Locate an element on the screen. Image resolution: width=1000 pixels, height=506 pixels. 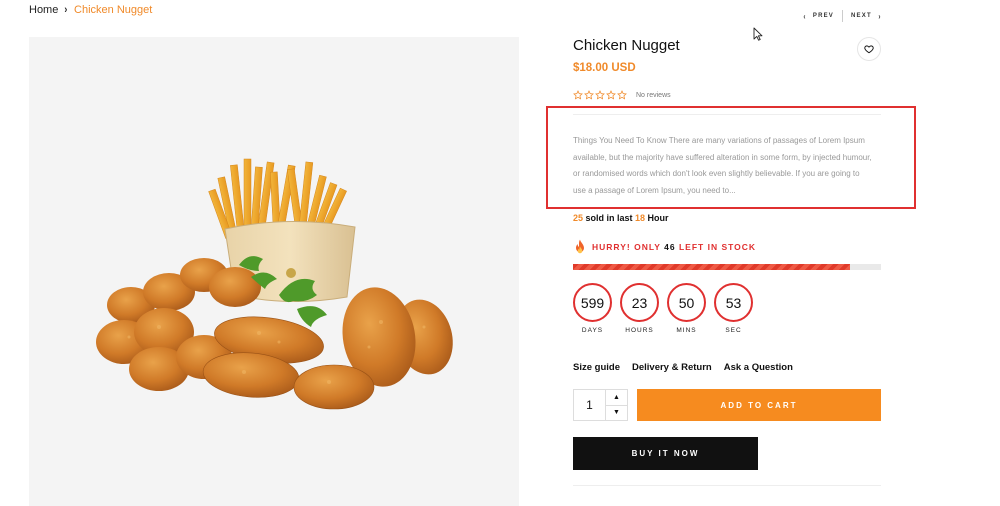
quantity-decrease-button: ▼ is located at coordinates (616, 413).